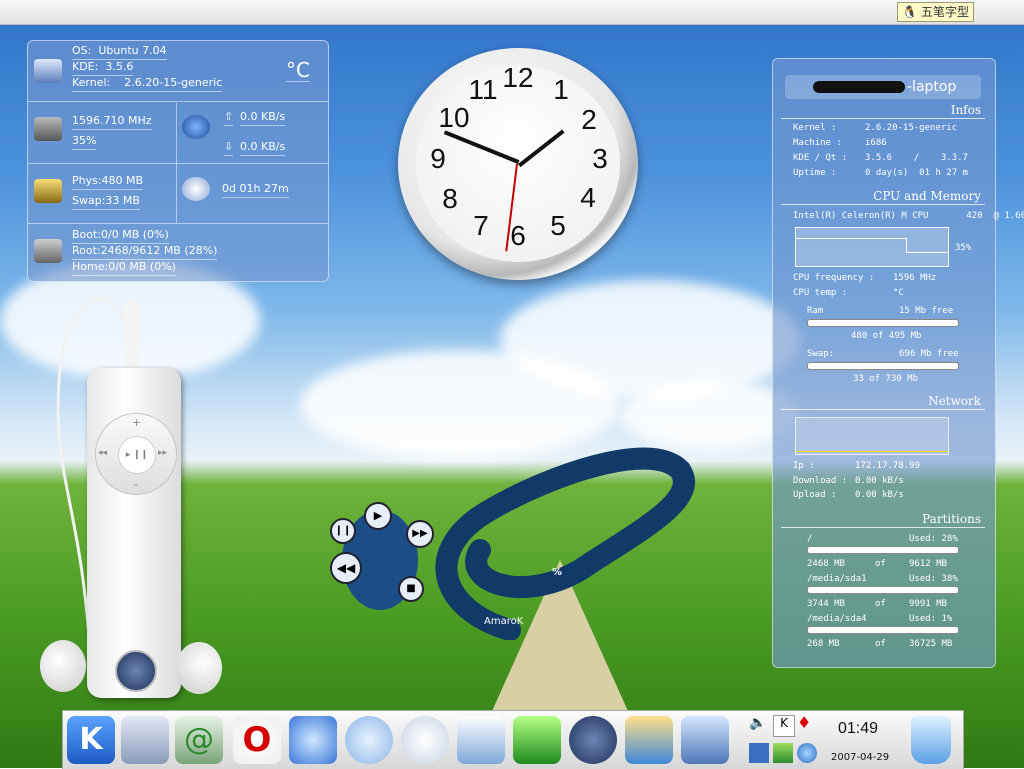 The image size is (1024, 769). What do you see at coordinates (931, 740) in the screenshot?
I see `trash-icon` at bounding box center [931, 740].